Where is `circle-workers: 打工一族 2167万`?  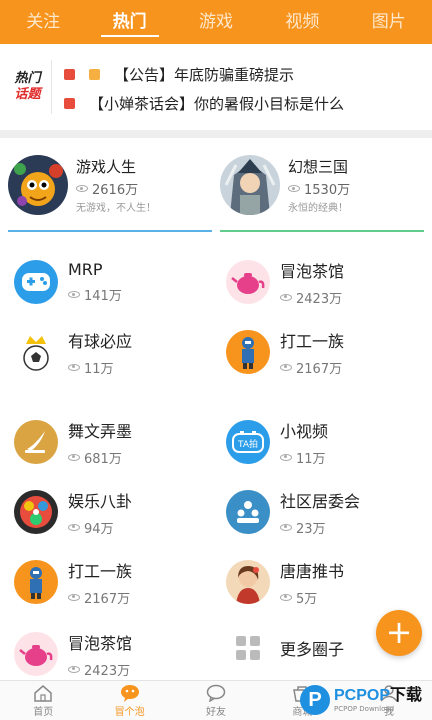 circle-workers: 打工一族 2167万 is located at coordinates (326, 352).